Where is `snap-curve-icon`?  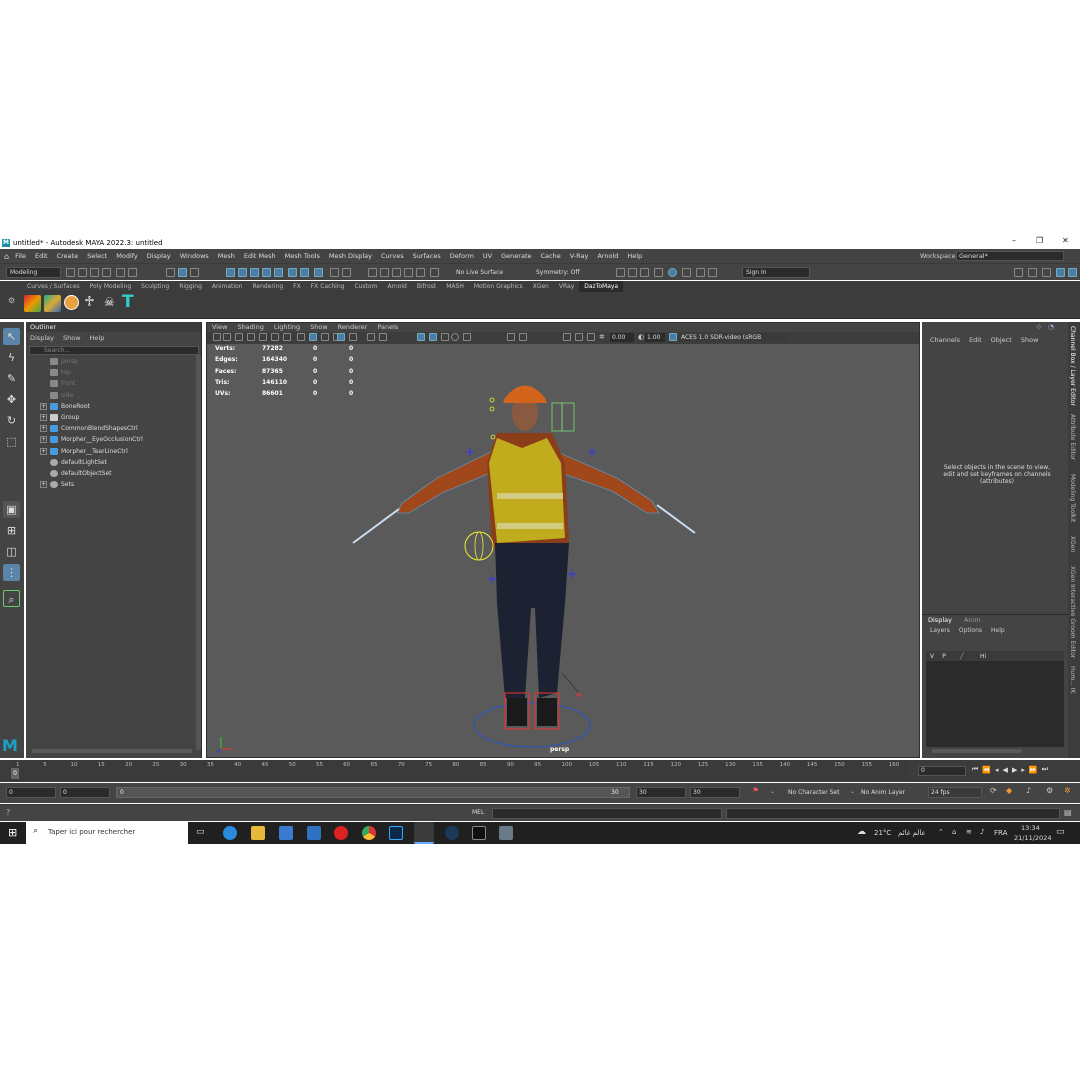 snap-curve-icon is located at coordinates (242, 272).